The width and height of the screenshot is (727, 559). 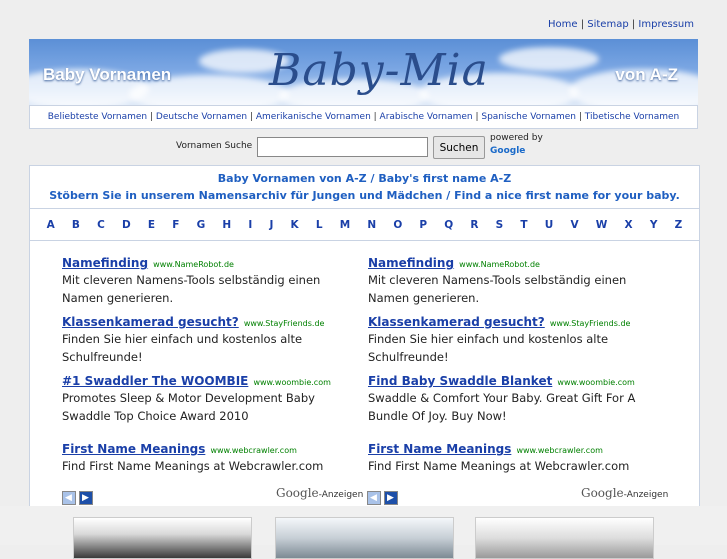 I want to click on letter-link-x: X, so click(x=629, y=225).